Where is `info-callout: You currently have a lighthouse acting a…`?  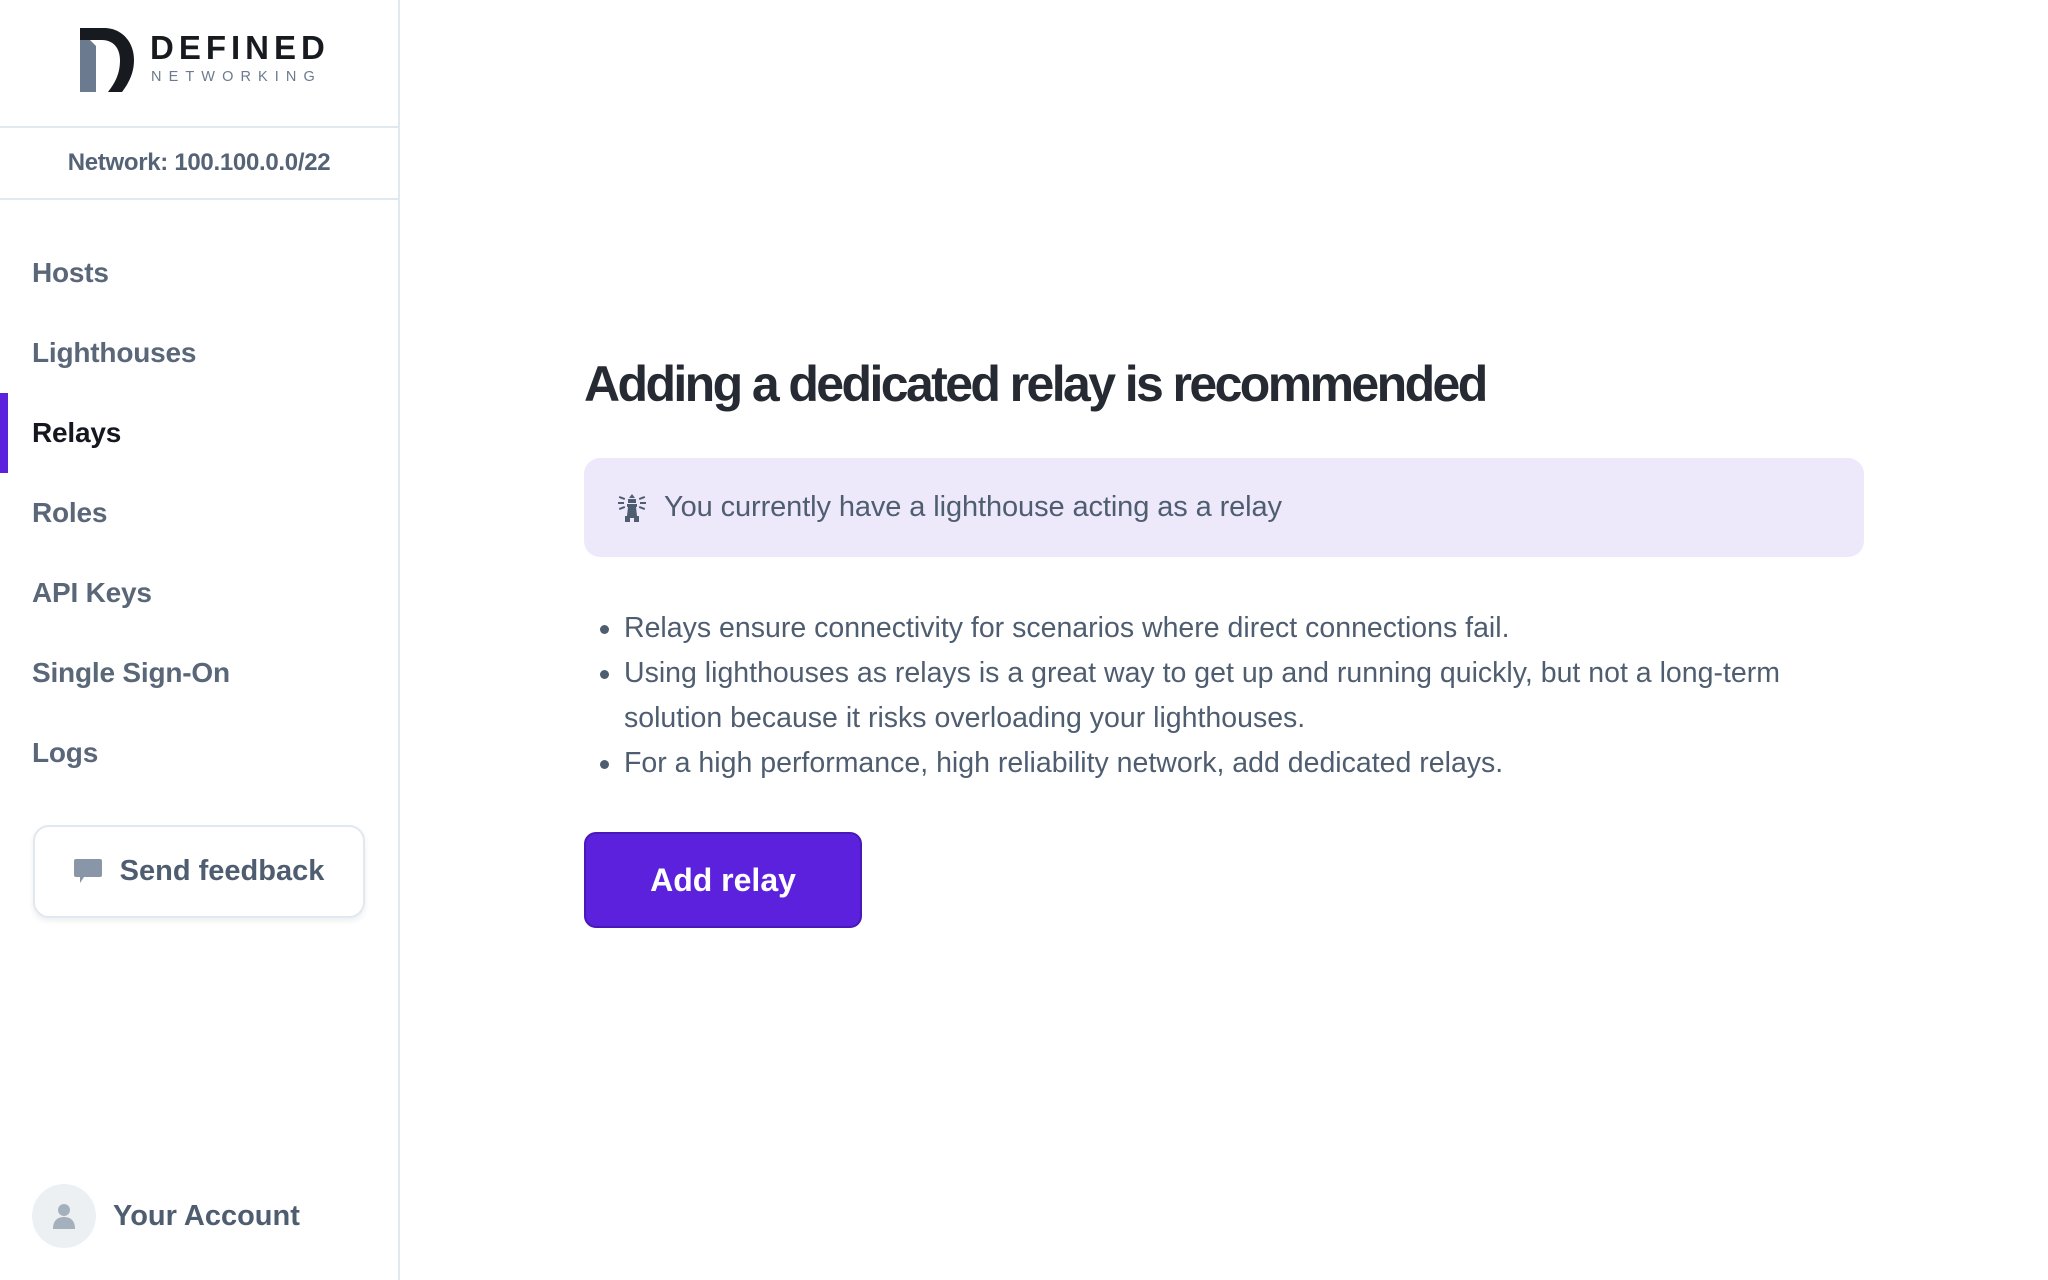
info-callout: You currently have a lighthouse acting a… is located at coordinates (1224, 507).